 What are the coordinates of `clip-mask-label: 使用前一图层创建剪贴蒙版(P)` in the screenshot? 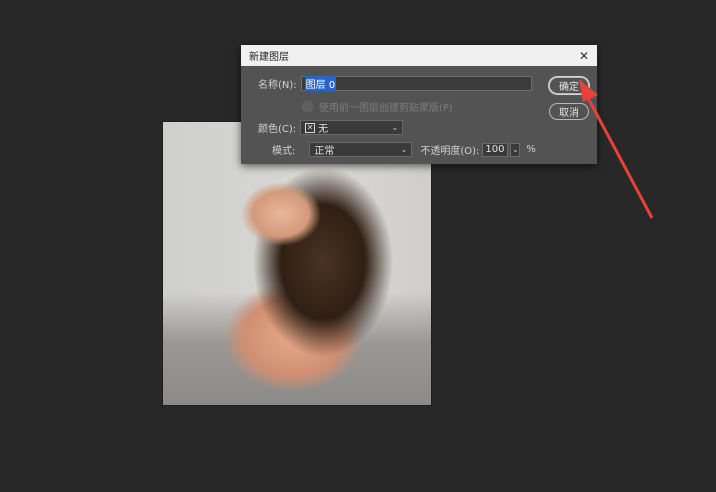 It's located at (386, 108).